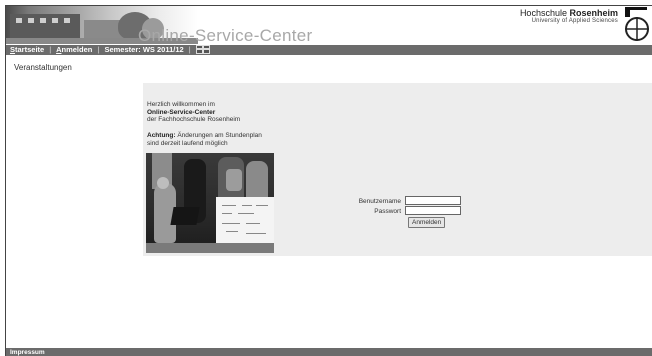  Describe the element at coordinates (210, 203) in the screenshot. I see `students-photo` at that location.